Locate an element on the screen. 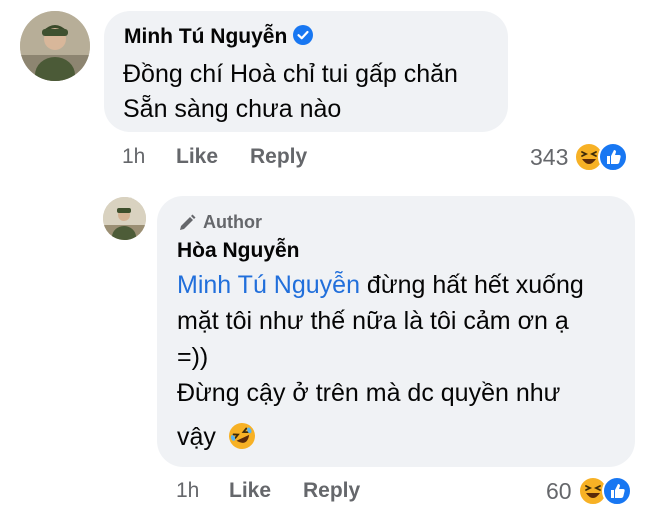 This screenshot has height=506, width=660. reaction-summary: 343 is located at coordinates (579, 157).